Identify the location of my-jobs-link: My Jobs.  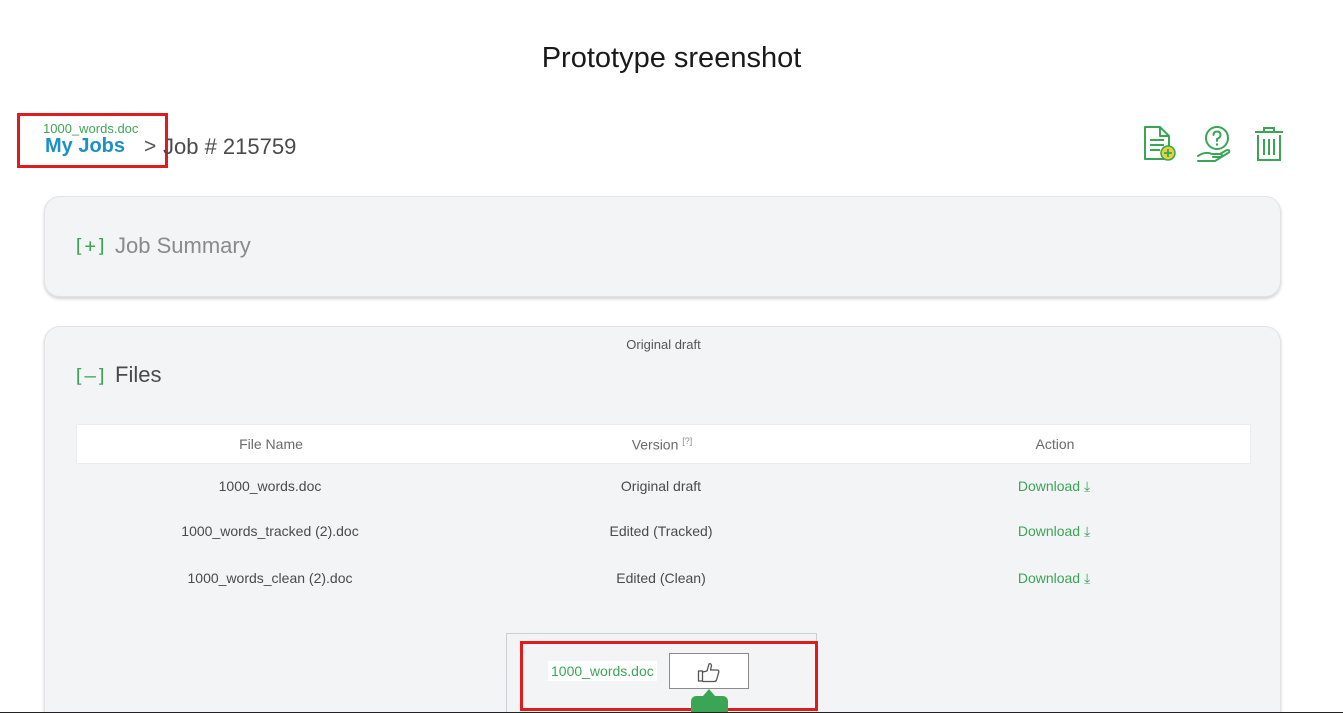
(85, 146).